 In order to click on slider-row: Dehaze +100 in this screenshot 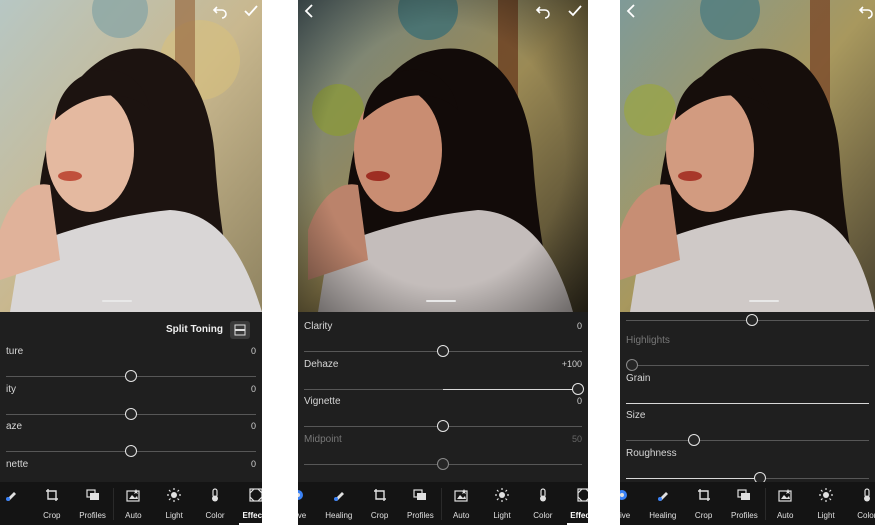, I will do `click(443, 375)`.